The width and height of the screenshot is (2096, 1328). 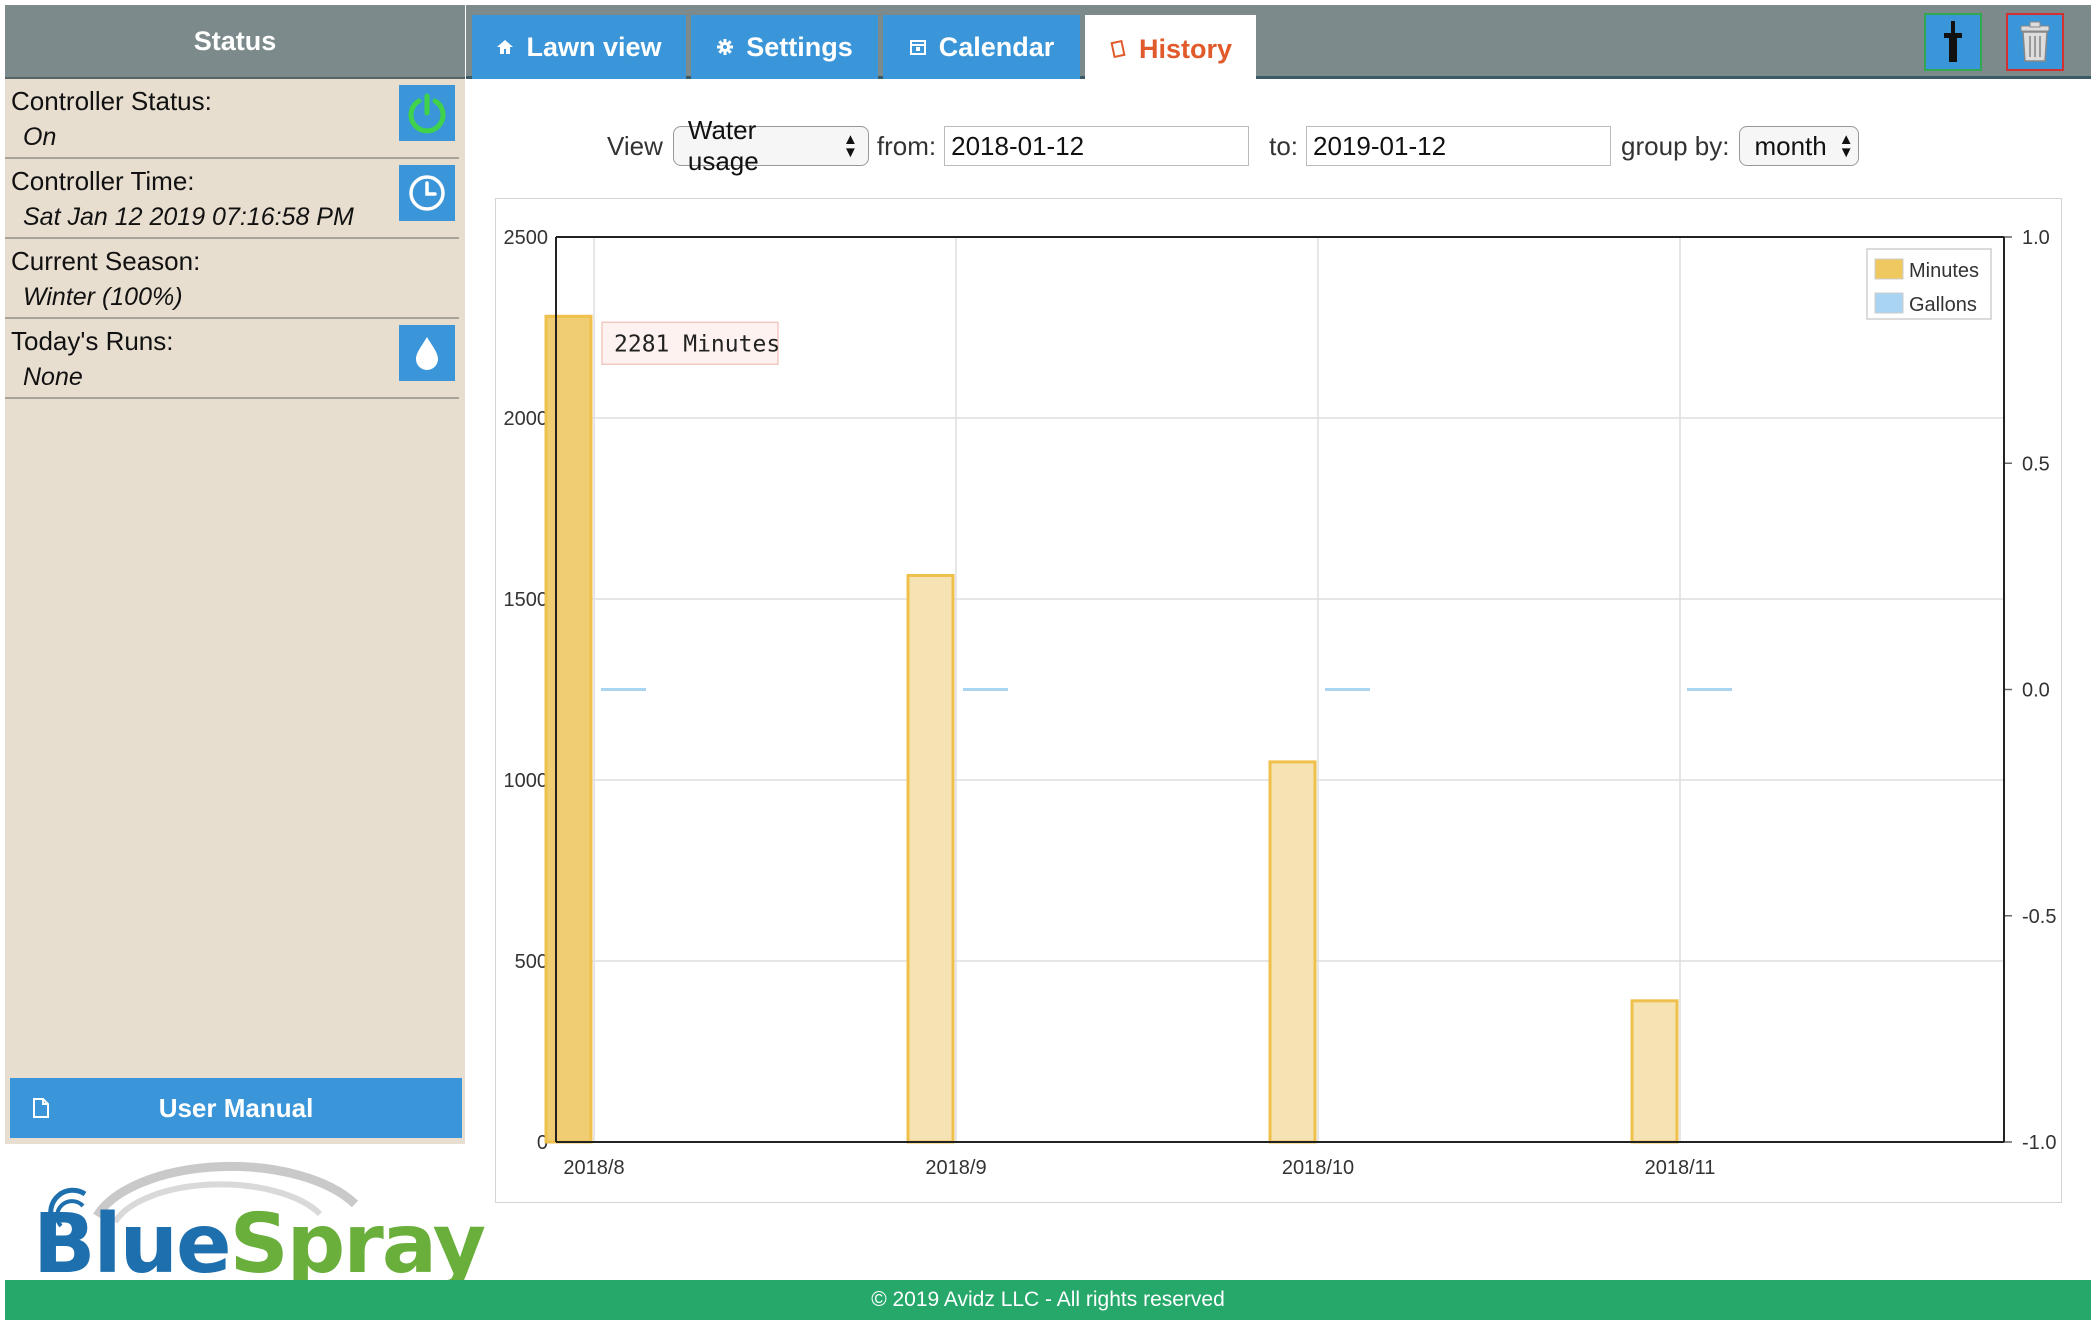 What do you see at coordinates (526, 781) in the screenshot?
I see `y-left-tick-label: 1000` at bounding box center [526, 781].